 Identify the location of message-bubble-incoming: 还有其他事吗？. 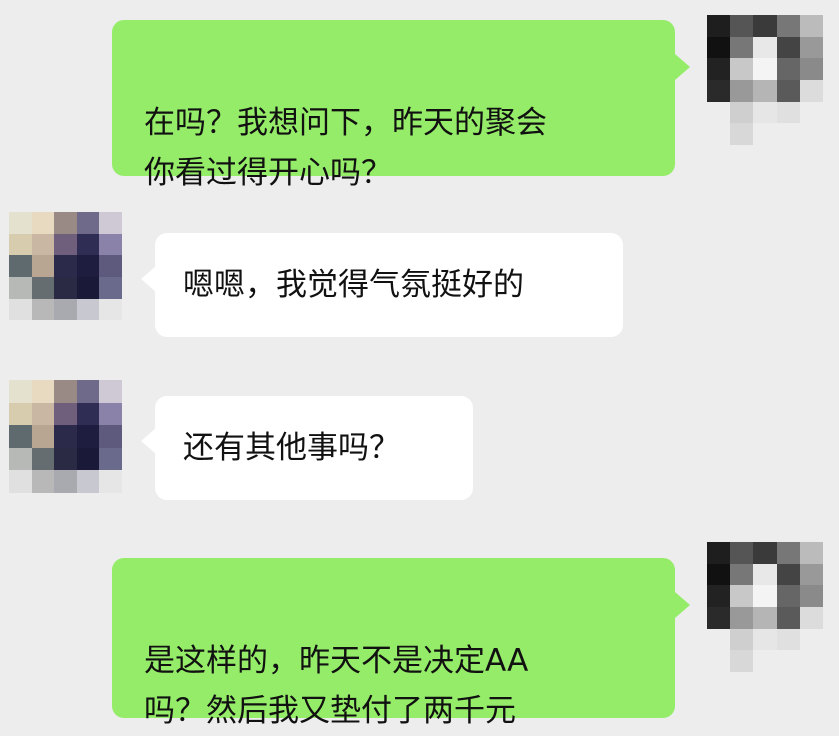
(314, 448).